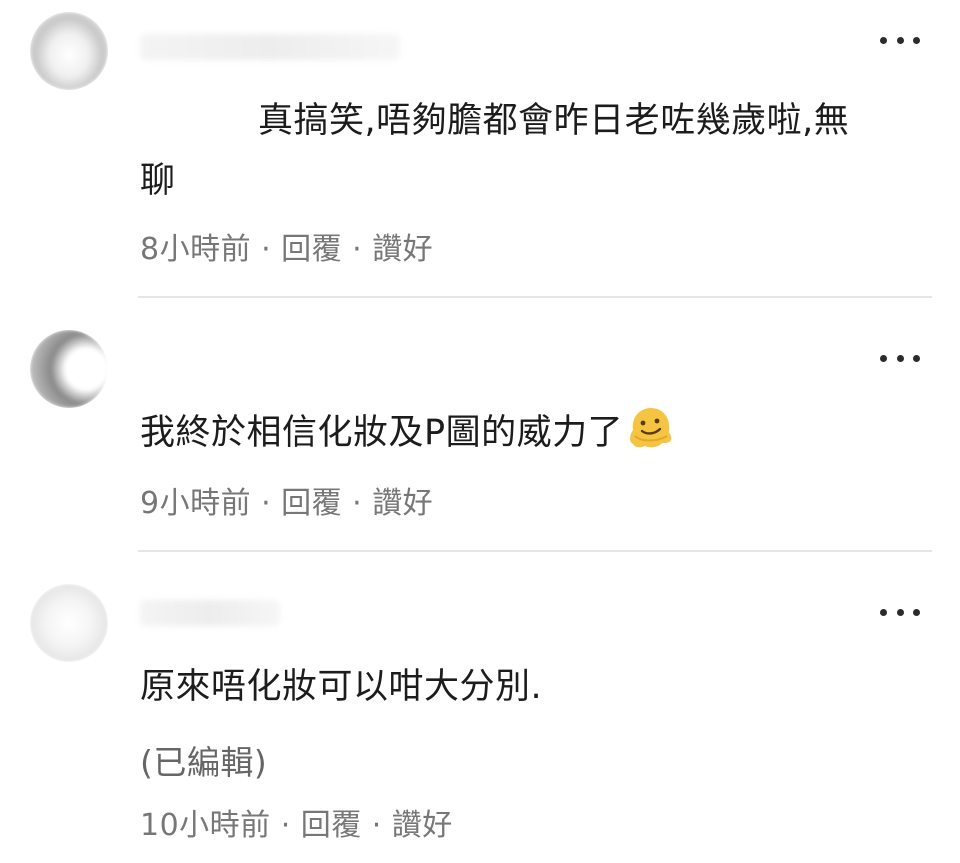 The width and height of the screenshot is (960, 863). Describe the element at coordinates (540, 433) in the screenshot. I see `comment-text: 我終於相信化妝及P圖的威力了` at that location.